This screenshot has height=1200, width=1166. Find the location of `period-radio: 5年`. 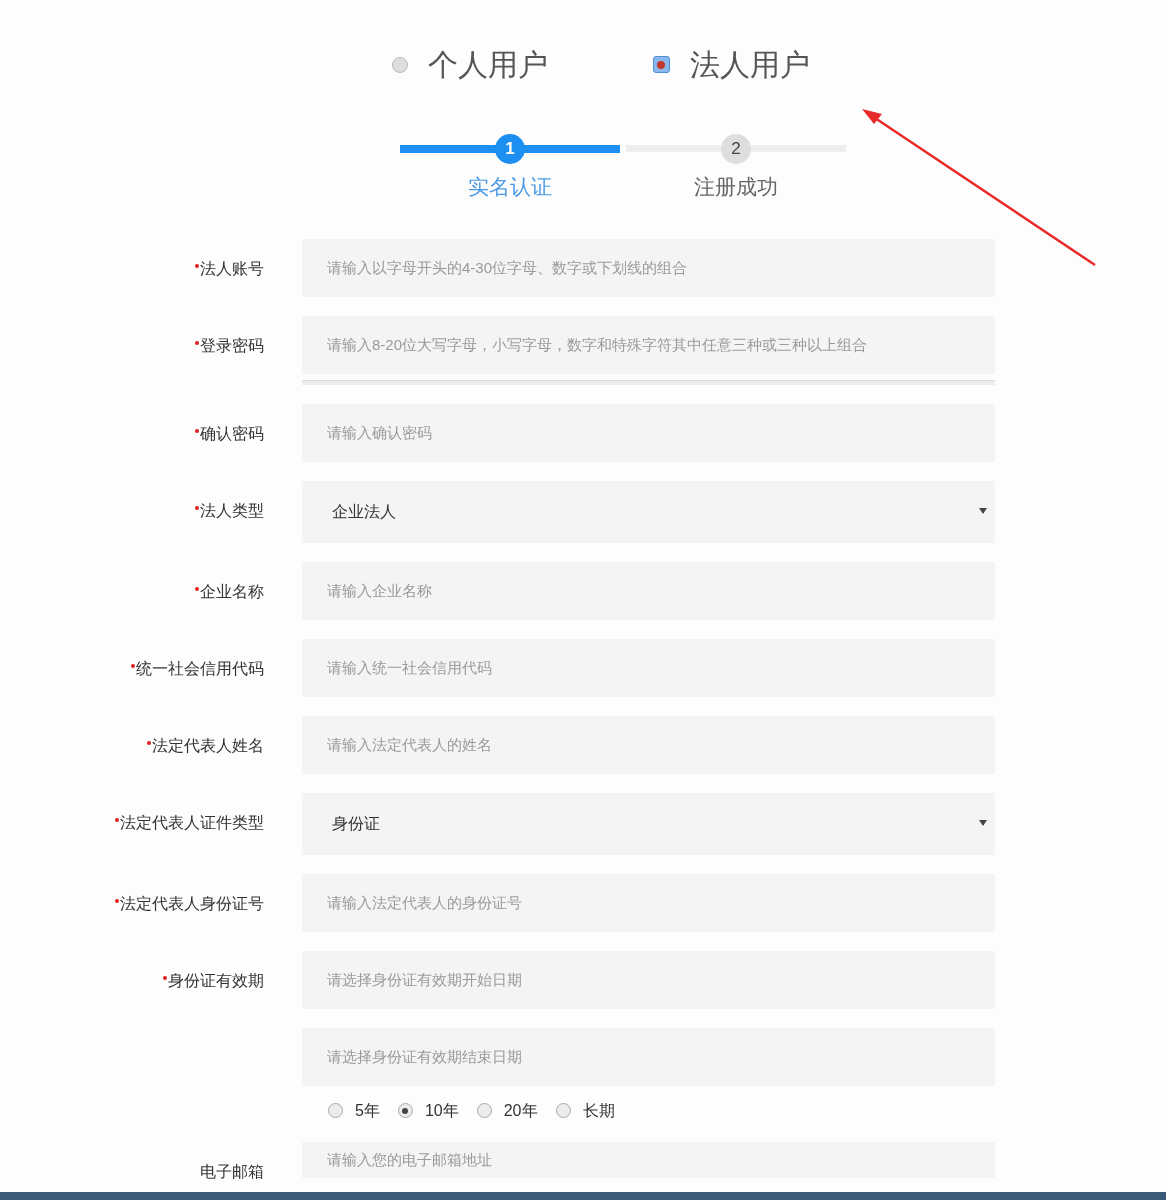

period-radio: 5年 is located at coordinates (354, 1110).